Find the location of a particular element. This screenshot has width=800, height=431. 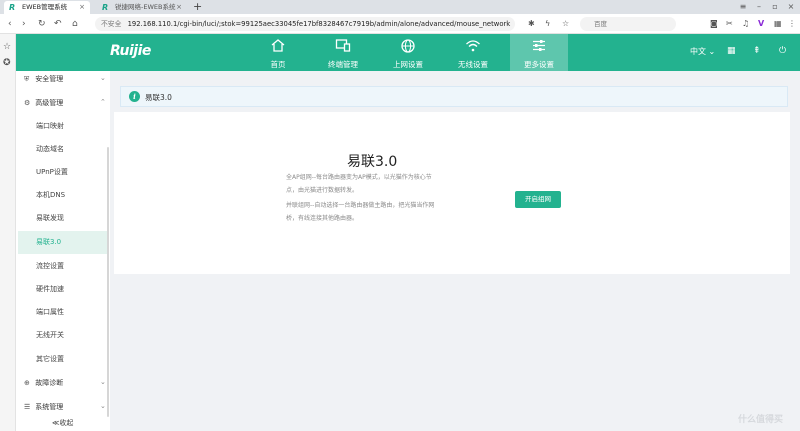

sidebar-item-flow-control: 流控设置 is located at coordinates (63, 266).